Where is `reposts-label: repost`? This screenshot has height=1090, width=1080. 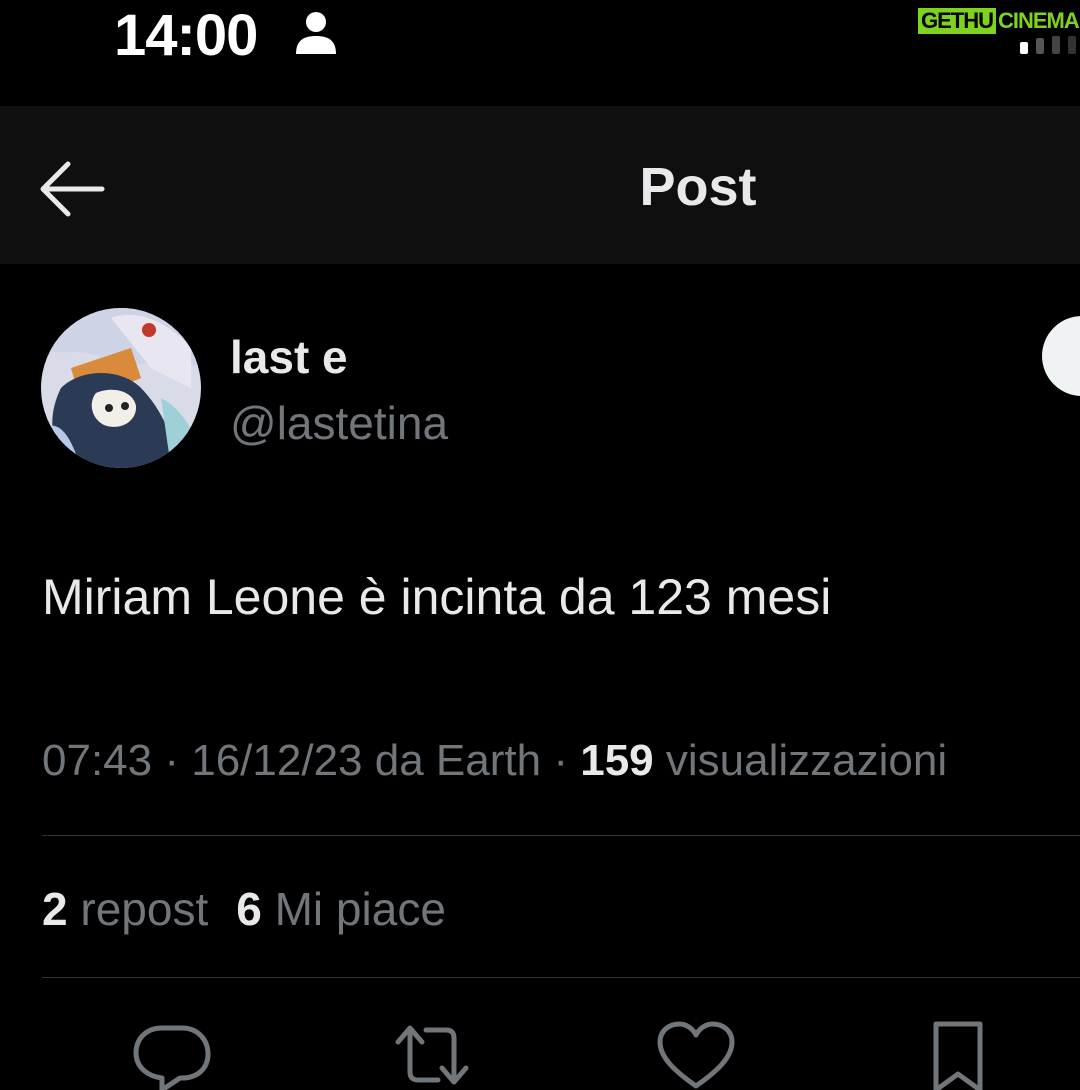
reposts-label: repost is located at coordinates (144, 909).